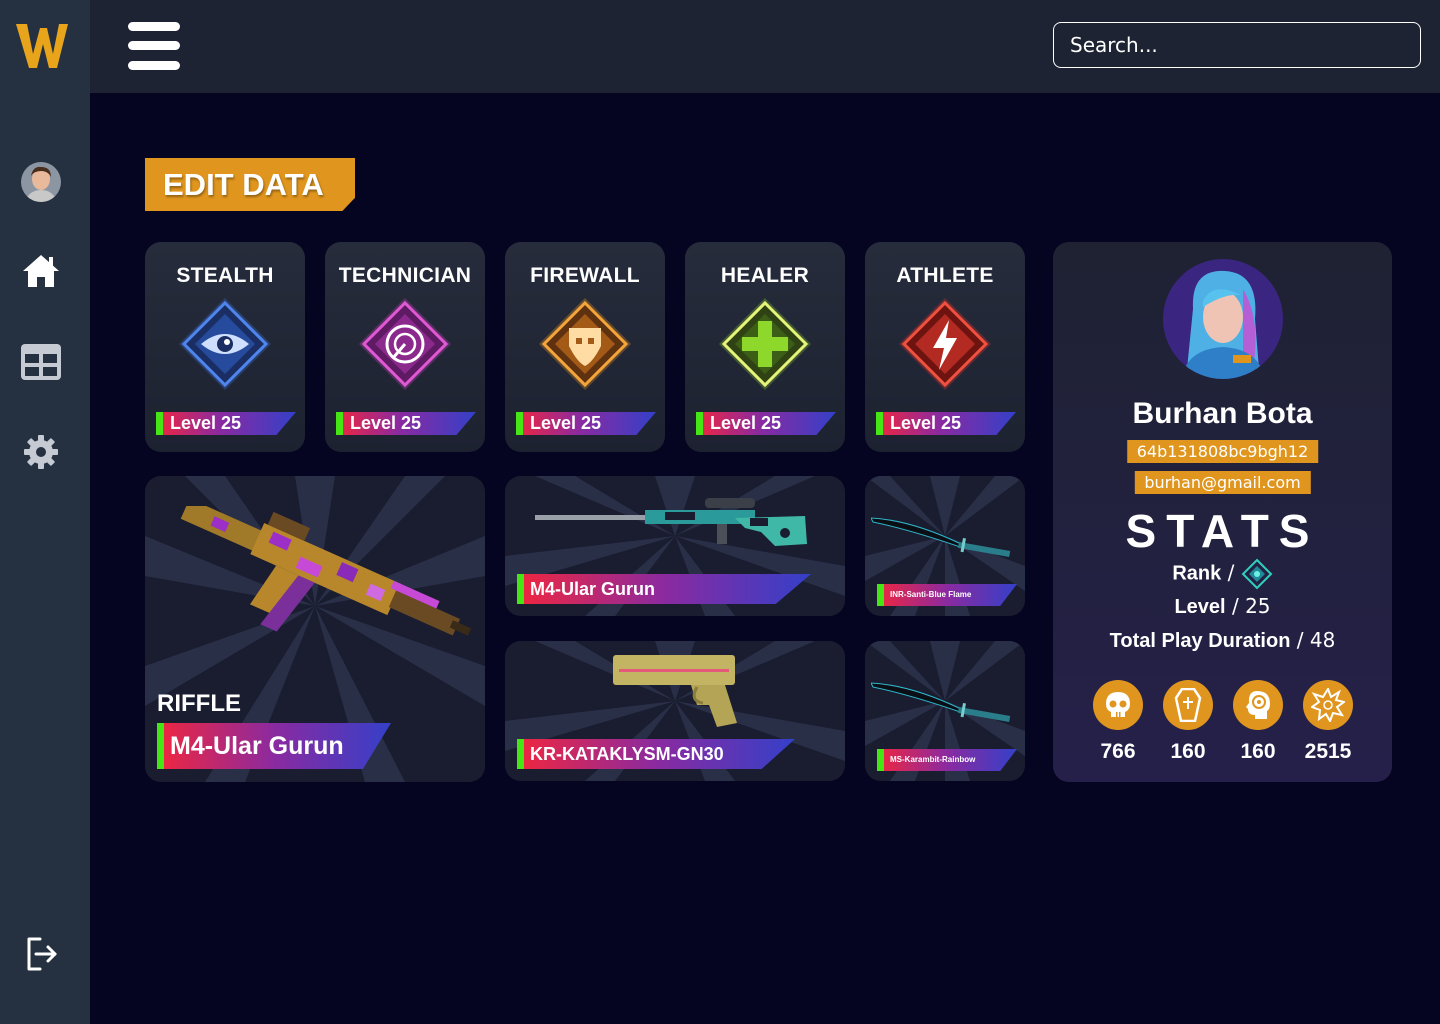 The height and width of the screenshot is (1024, 1440). Describe the element at coordinates (947, 595) in the screenshot. I see `weapon-name-badge: INR-Santi-Blue Flame` at that location.